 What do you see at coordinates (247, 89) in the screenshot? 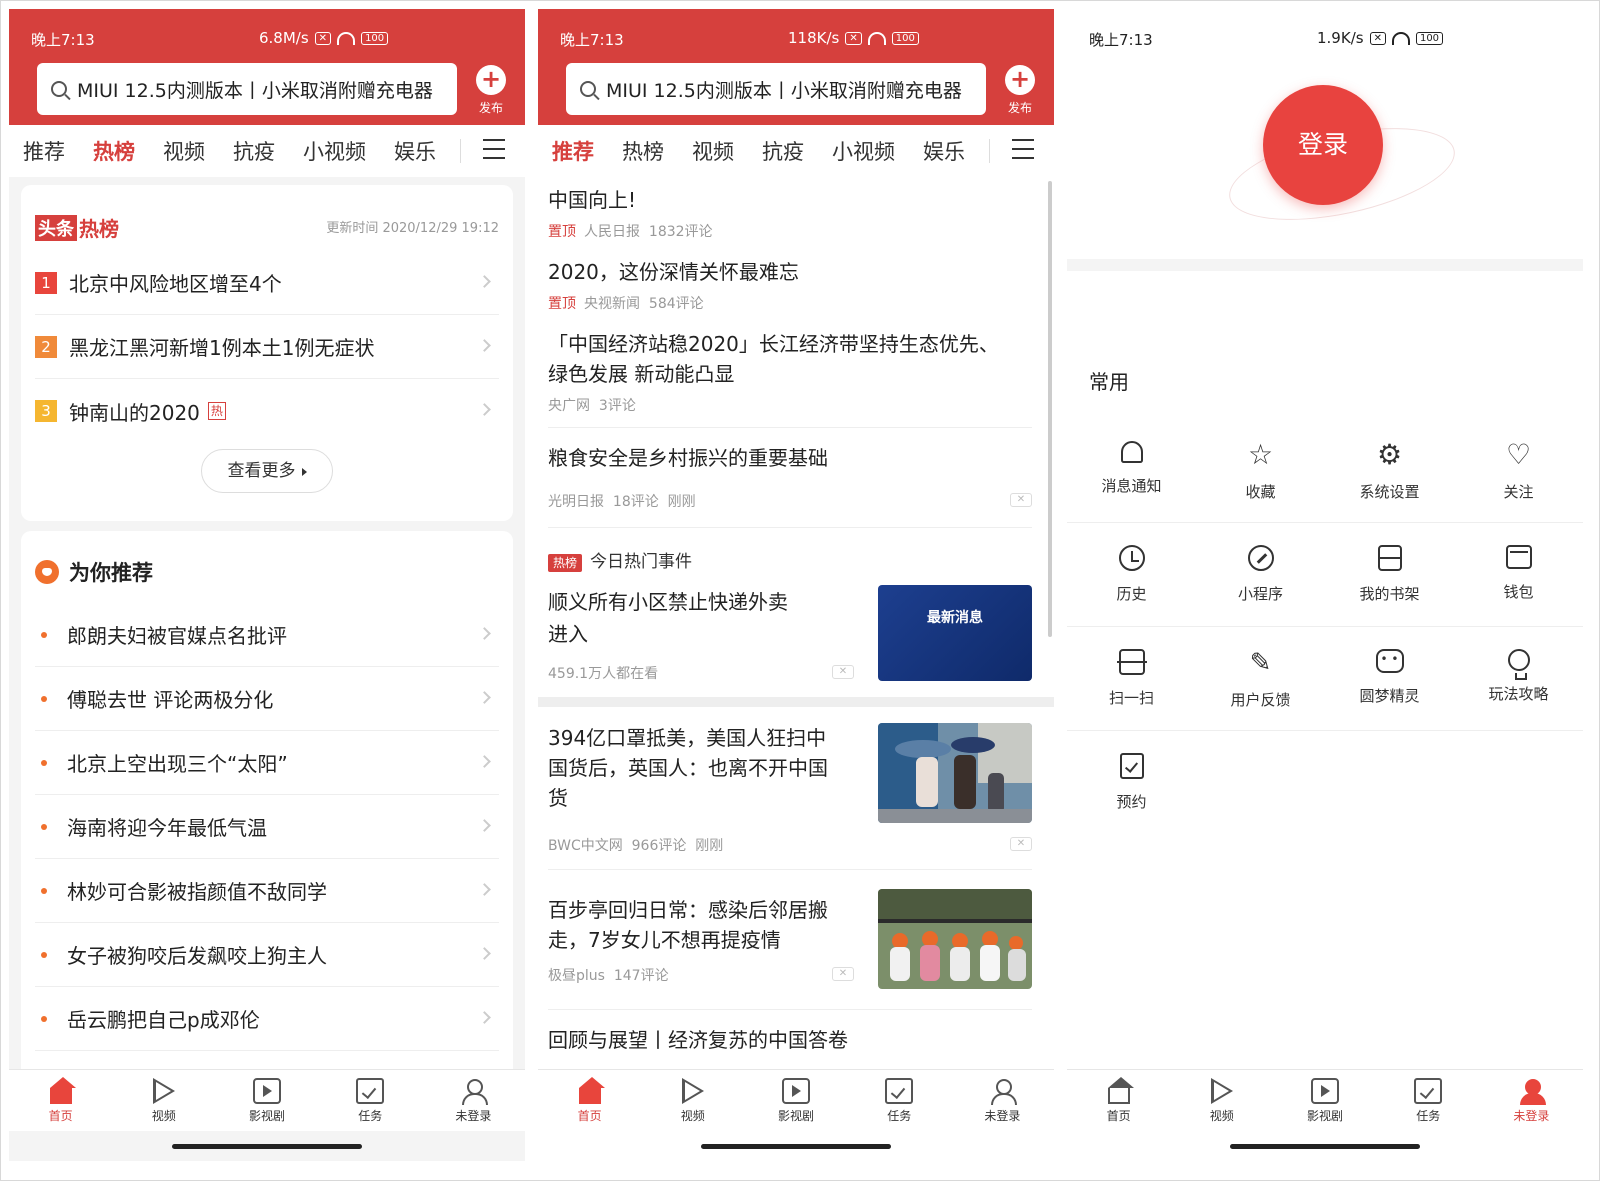
I see `search-input: MIUI 12.5内测版本丨小米取消附赠充电器` at bounding box center [247, 89].